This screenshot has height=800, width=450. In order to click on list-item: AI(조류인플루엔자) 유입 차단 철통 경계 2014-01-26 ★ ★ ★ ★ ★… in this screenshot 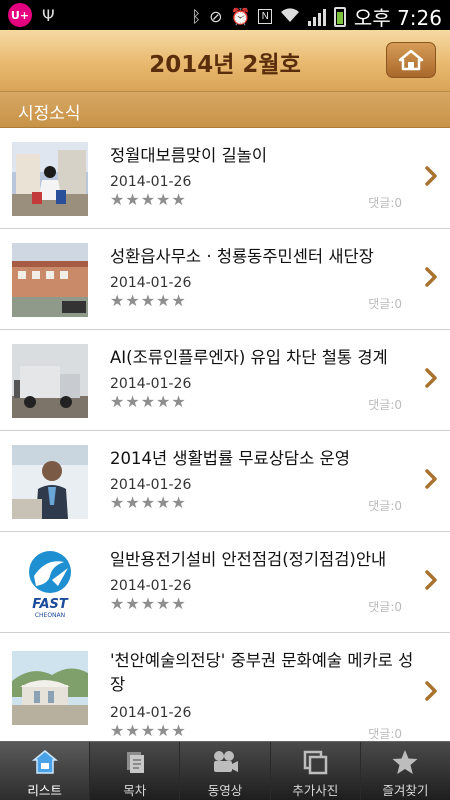, I will do `click(225, 380)`.